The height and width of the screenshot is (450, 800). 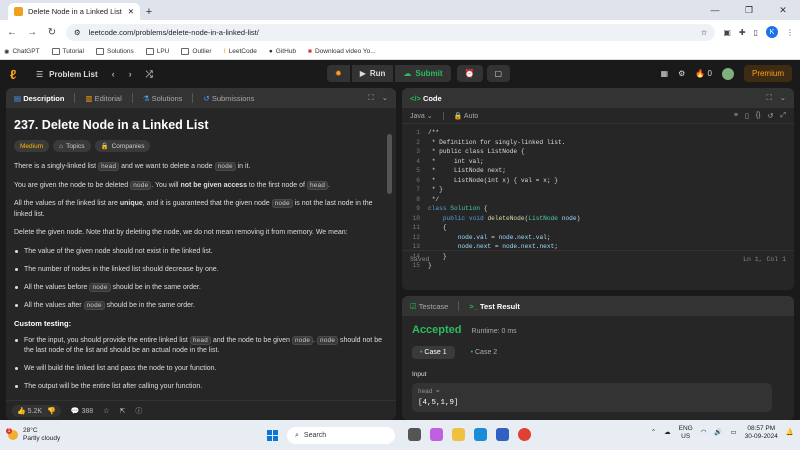 I want to click on auto-mode-toggle: 🔒 Auto, so click(x=466, y=116).